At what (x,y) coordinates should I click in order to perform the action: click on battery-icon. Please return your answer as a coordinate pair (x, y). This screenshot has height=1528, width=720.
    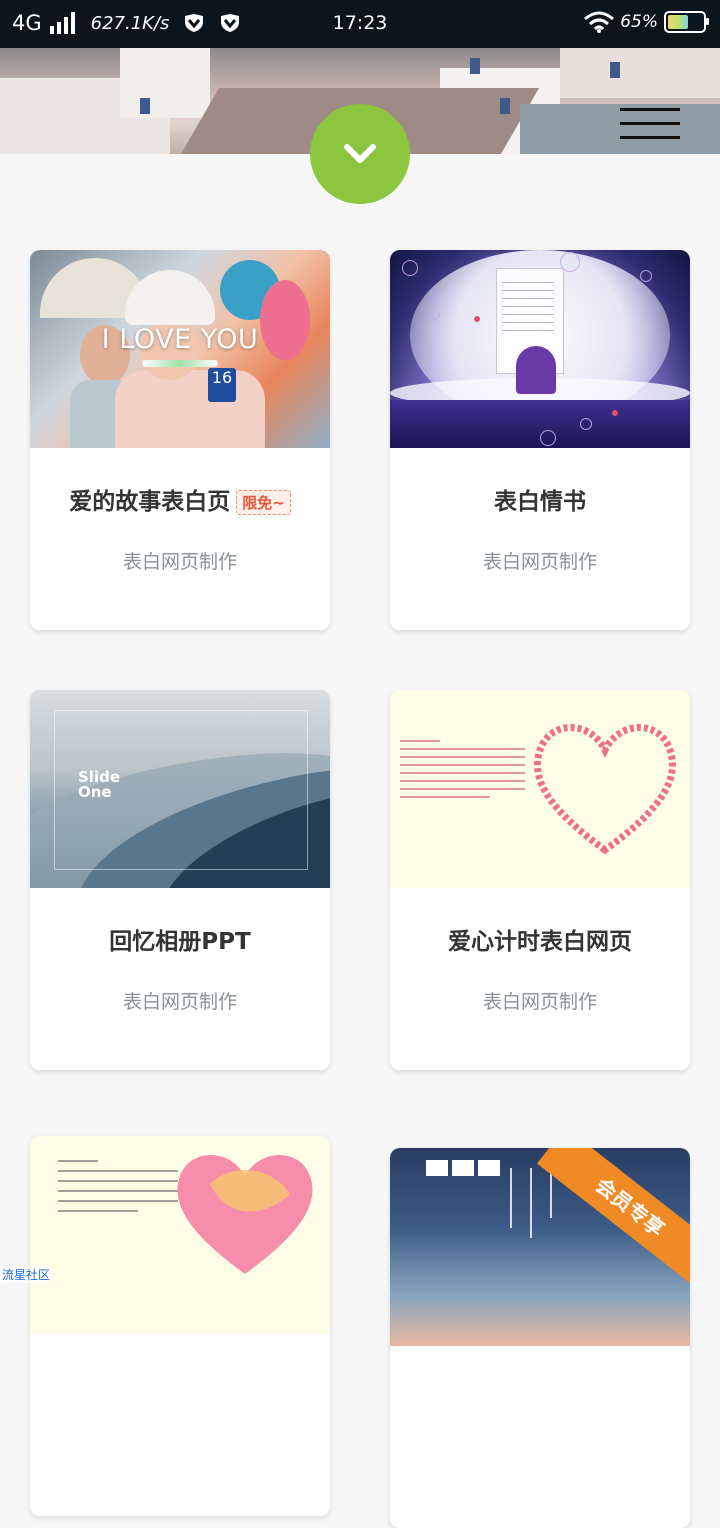
    Looking at the image, I should click on (686, 22).